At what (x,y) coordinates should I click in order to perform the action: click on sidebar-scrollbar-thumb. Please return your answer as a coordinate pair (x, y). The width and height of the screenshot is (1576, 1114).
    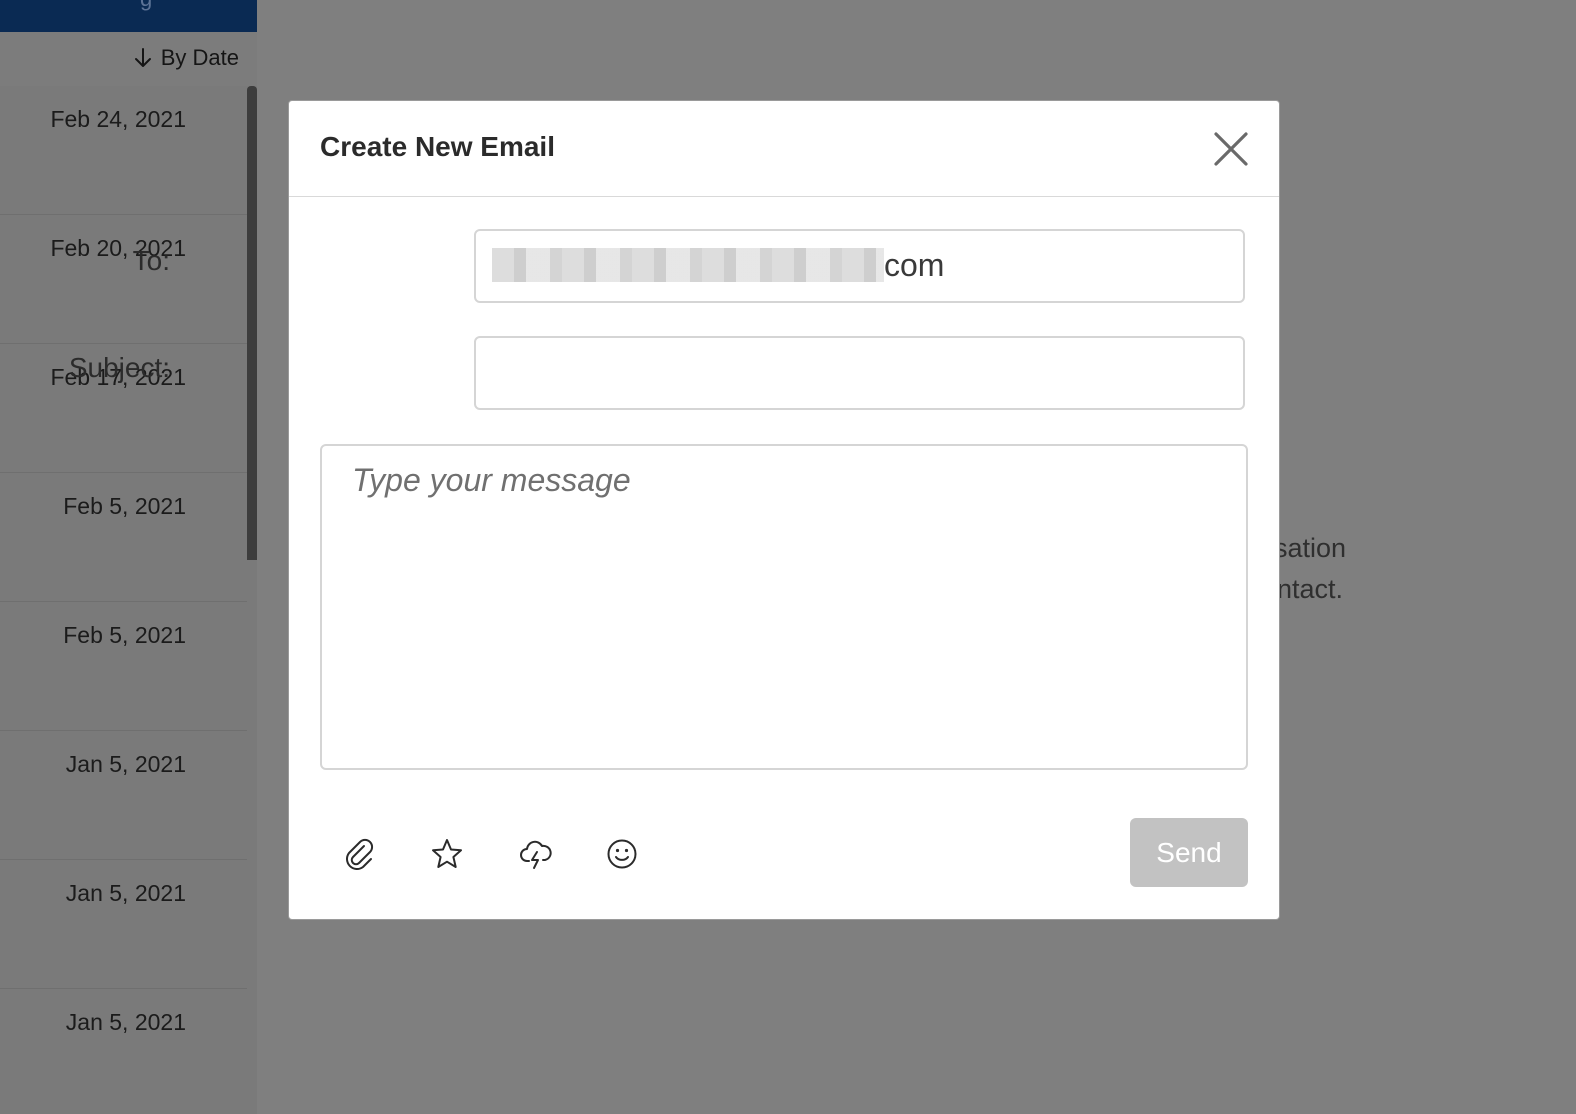
    Looking at the image, I should click on (252, 323).